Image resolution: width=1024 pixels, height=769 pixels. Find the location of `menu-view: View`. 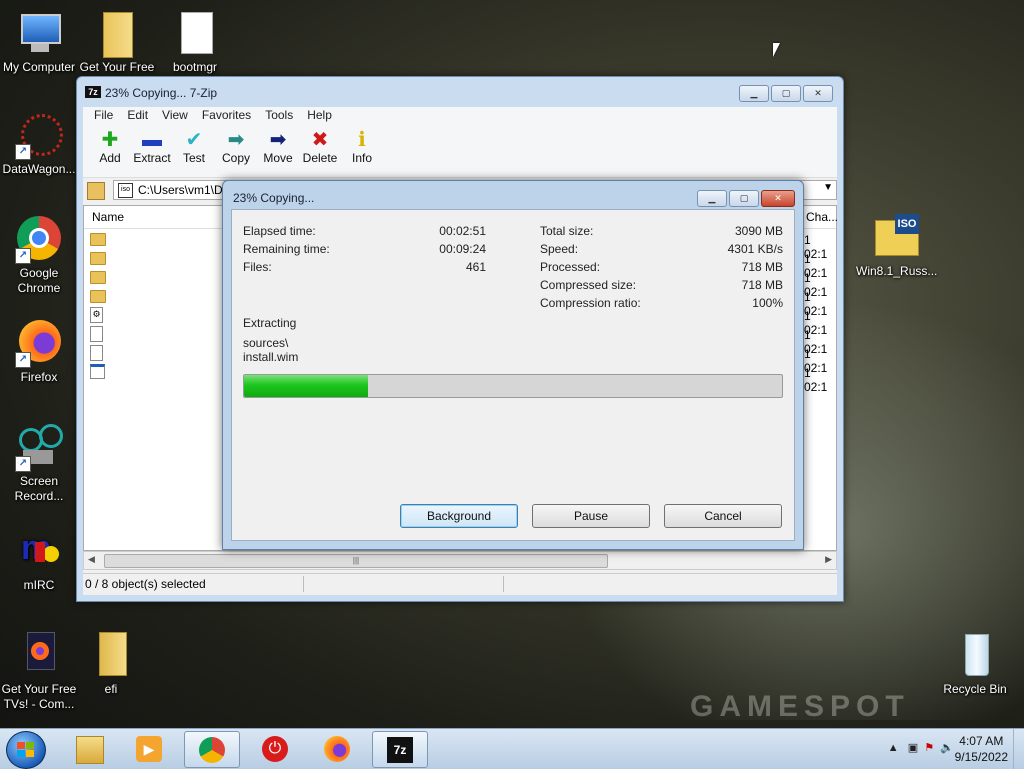

menu-view: View is located at coordinates (175, 116).